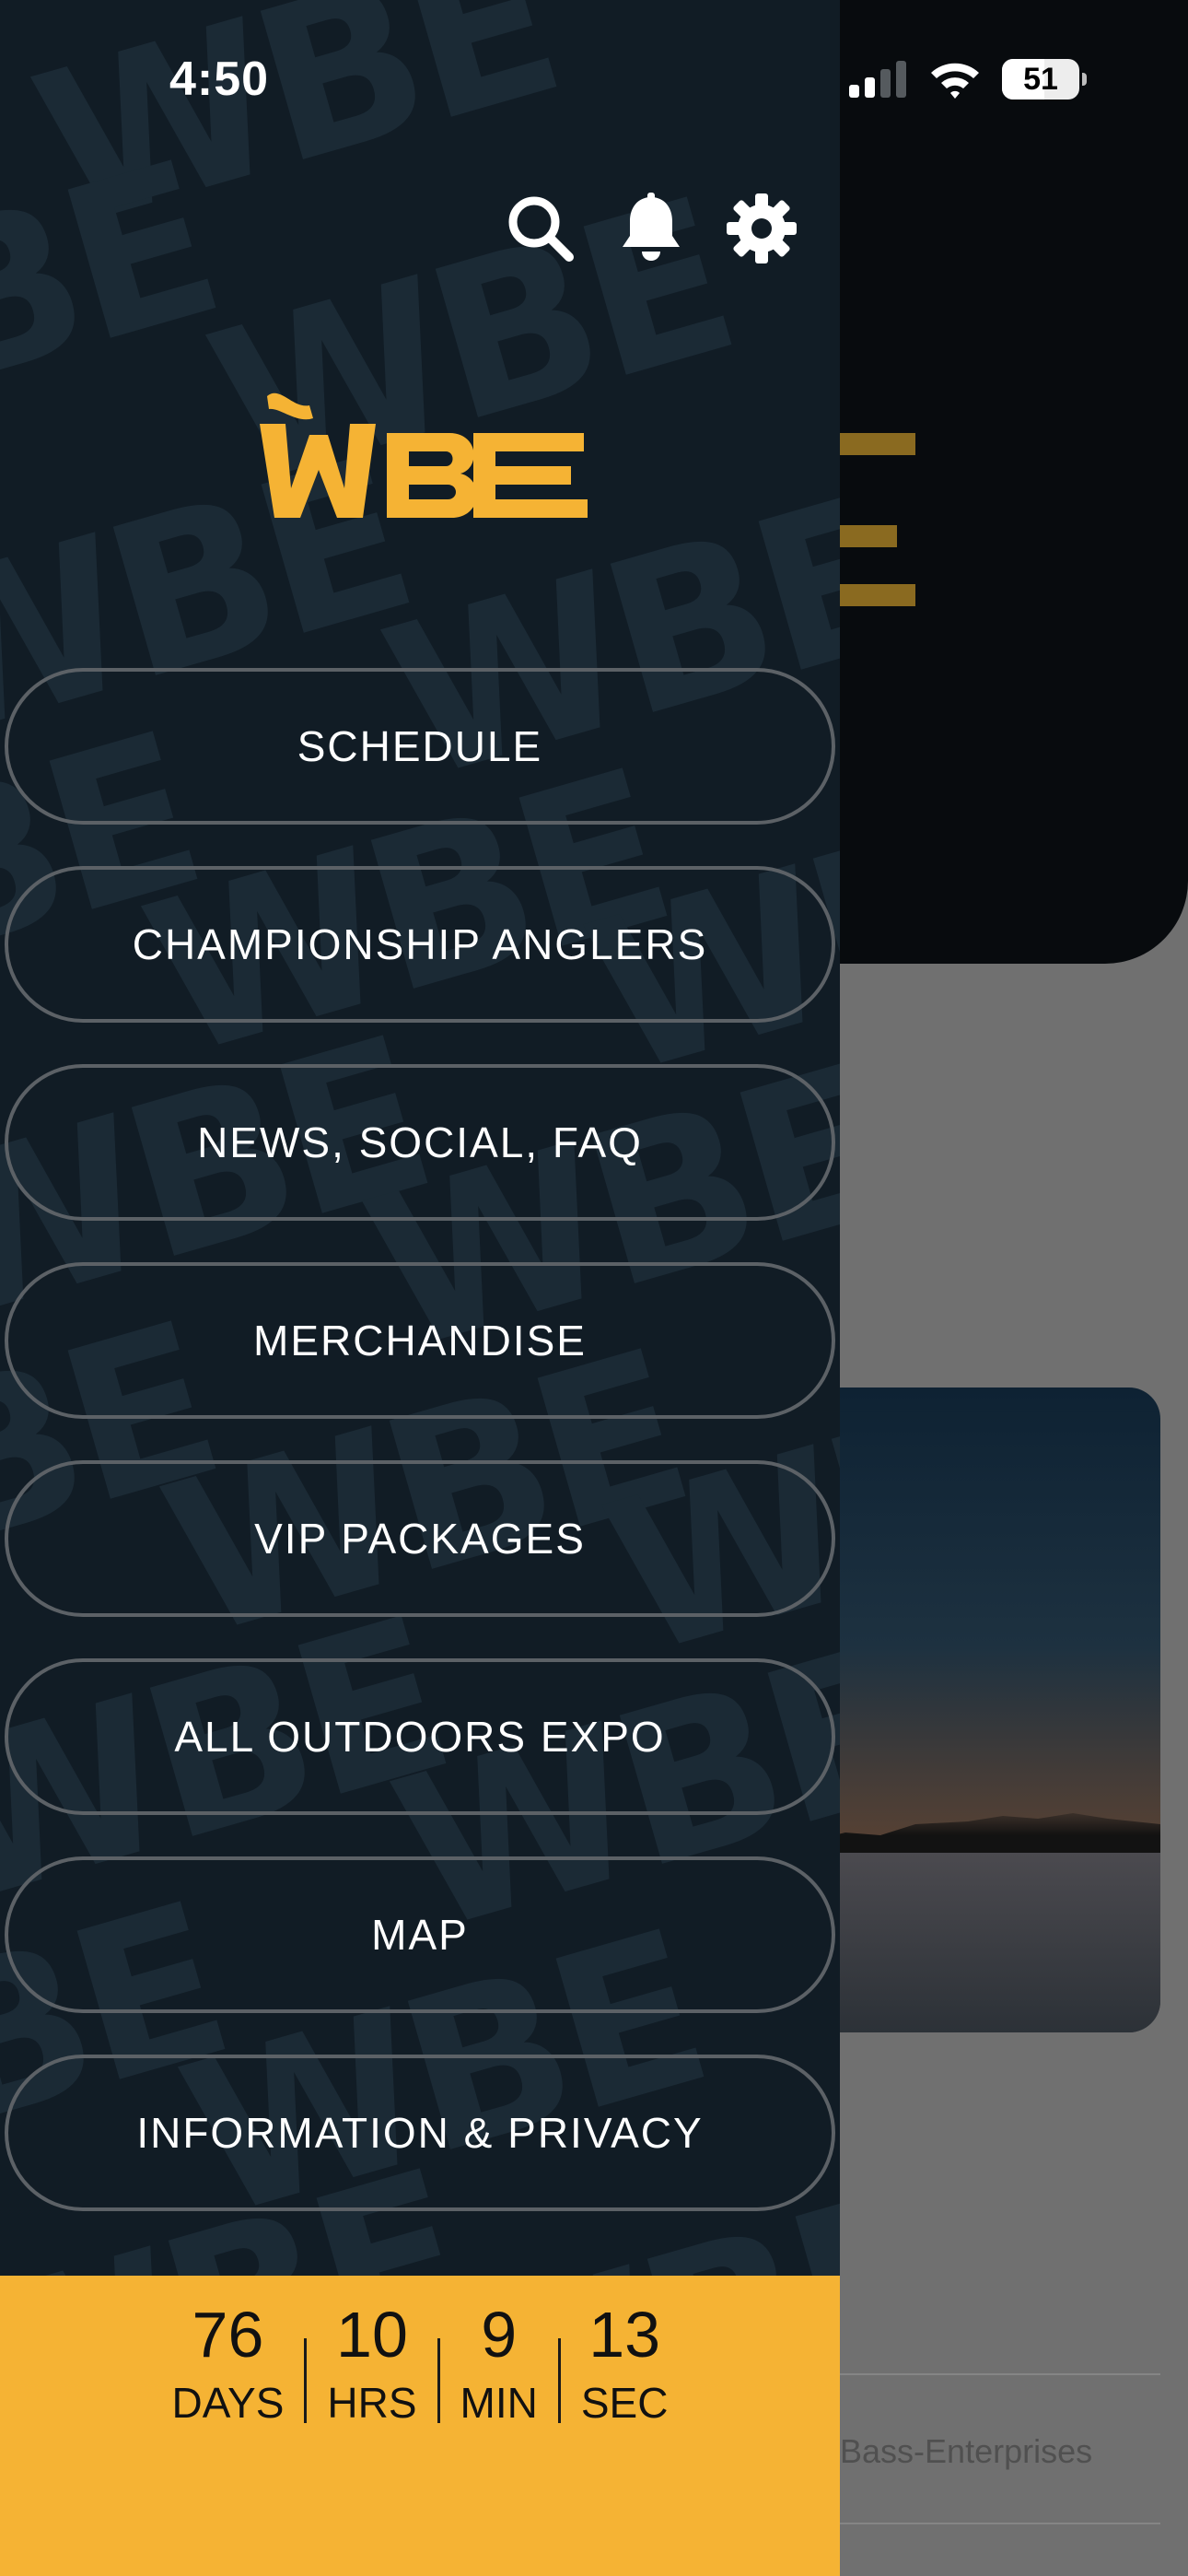 The image size is (1188, 2576). I want to click on battery-level: 51, so click(1040, 79).